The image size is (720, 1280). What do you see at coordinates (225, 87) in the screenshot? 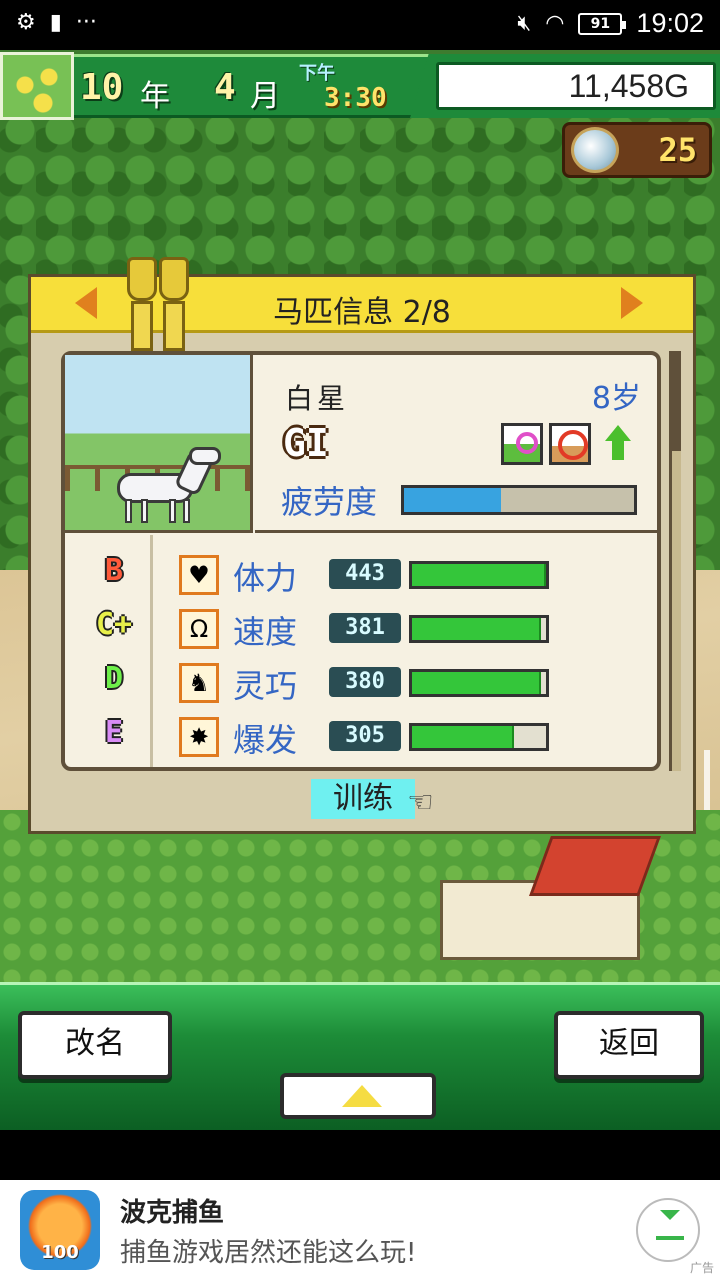
I see `month-value: 4` at bounding box center [225, 87].